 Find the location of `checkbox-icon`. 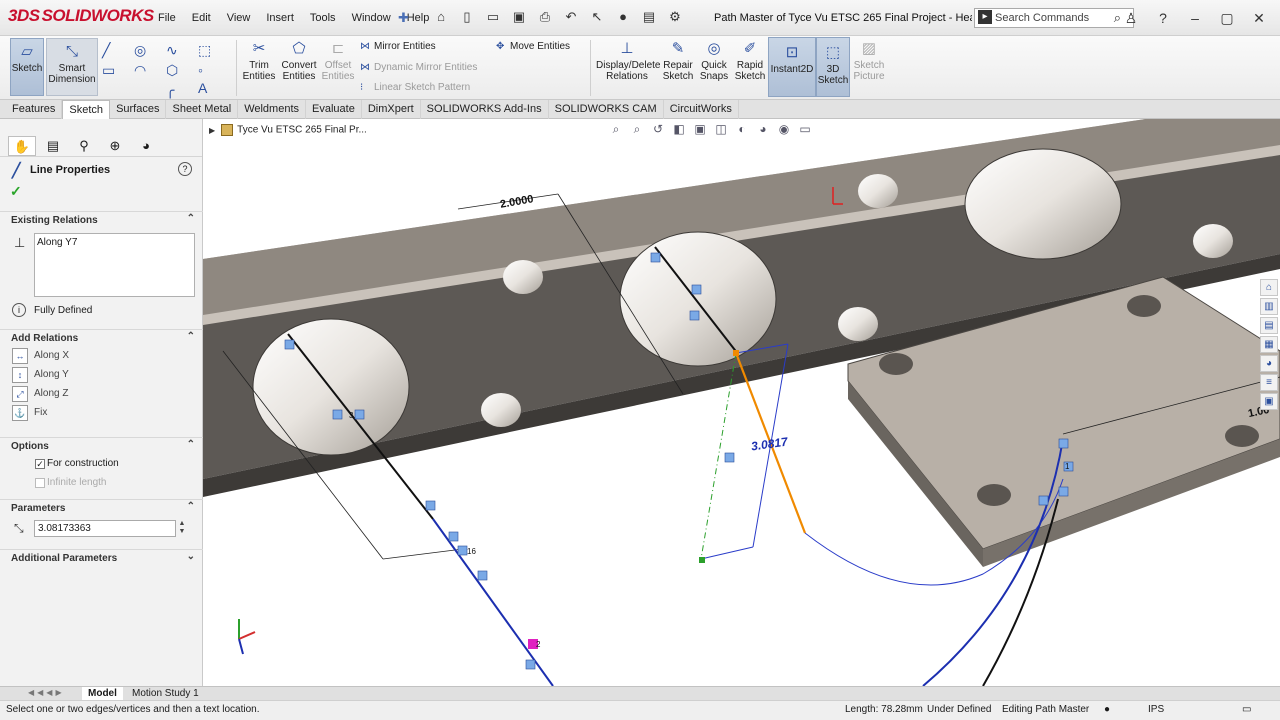

checkbox-icon is located at coordinates (40, 483).